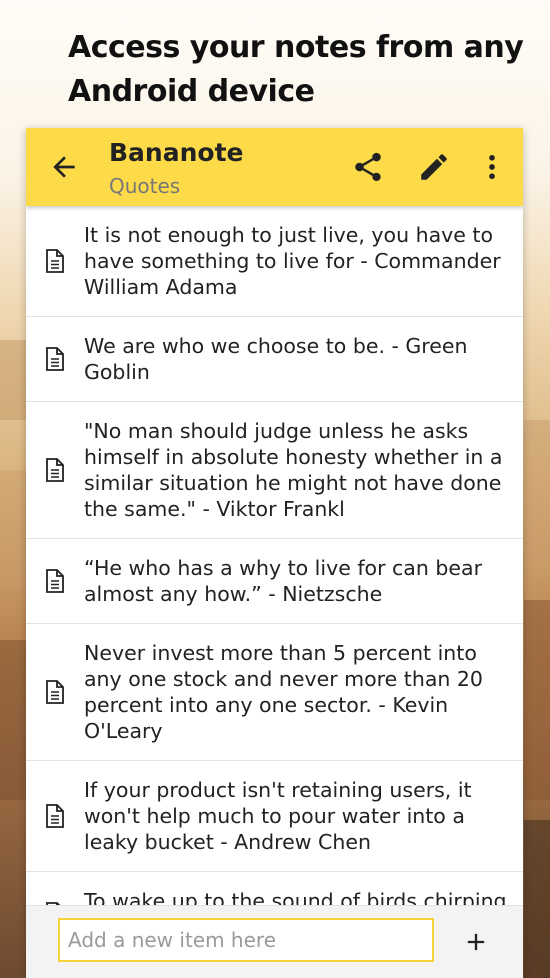 The width and height of the screenshot is (550, 978). Describe the element at coordinates (246, 940) in the screenshot. I see `new-item-input` at that location.